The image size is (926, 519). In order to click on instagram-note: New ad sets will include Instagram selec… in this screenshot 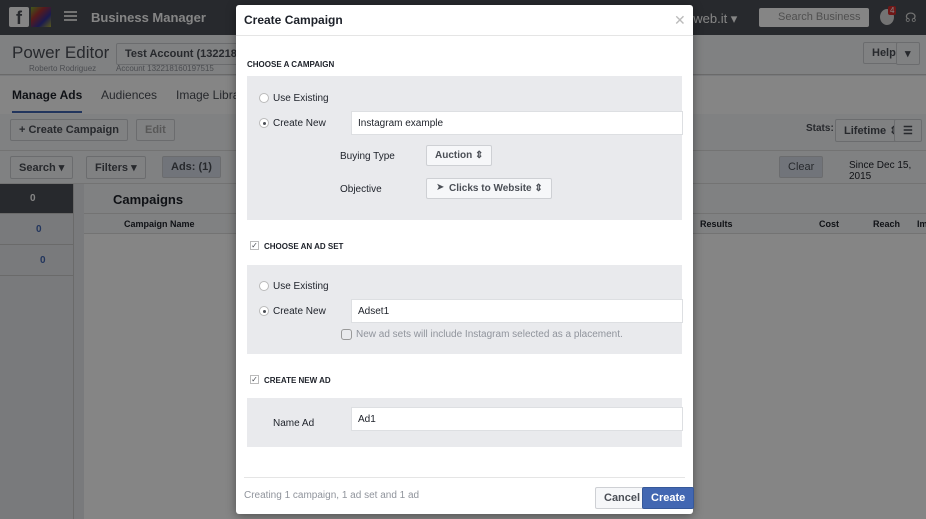, I will do `click(489, 334)`.